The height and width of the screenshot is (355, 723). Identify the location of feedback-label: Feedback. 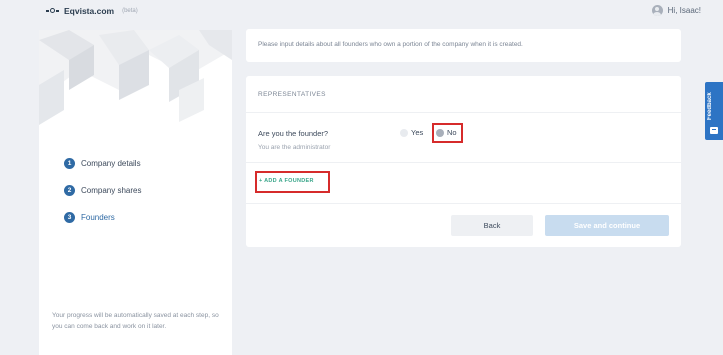
(710, 106).